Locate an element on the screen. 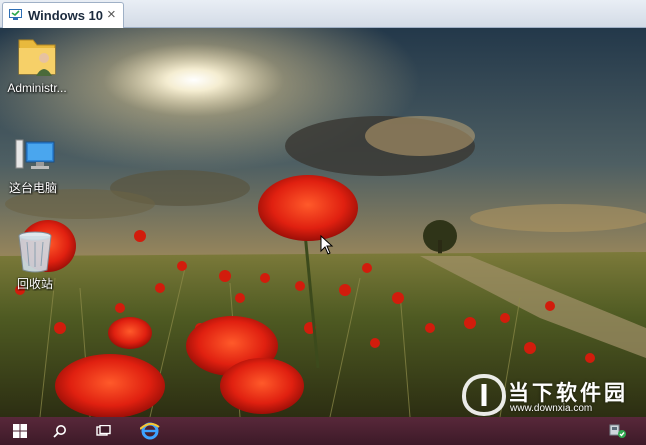 The width and height of the screenshot is (646, 445). mouse-cursor-icon is located at coordinates (327, 245).